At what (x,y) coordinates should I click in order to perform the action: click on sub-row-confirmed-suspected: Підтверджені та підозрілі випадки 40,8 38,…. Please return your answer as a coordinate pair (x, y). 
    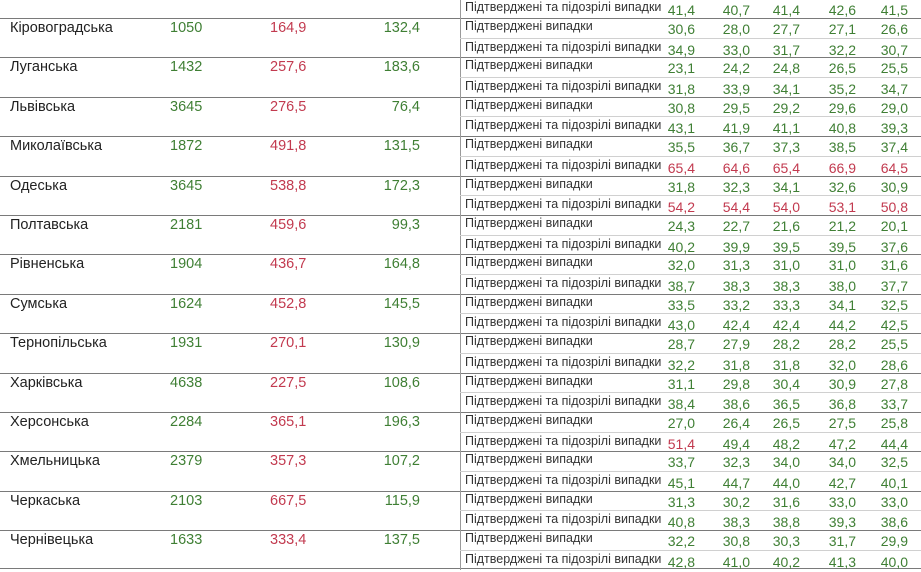
    Looking at the image, I should click on (690, 521).